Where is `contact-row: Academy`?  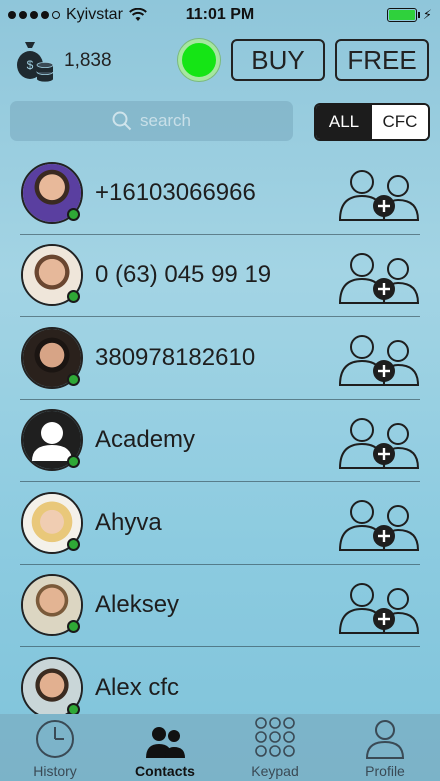
contact-row: Academy is located at coordinates (220, 441).